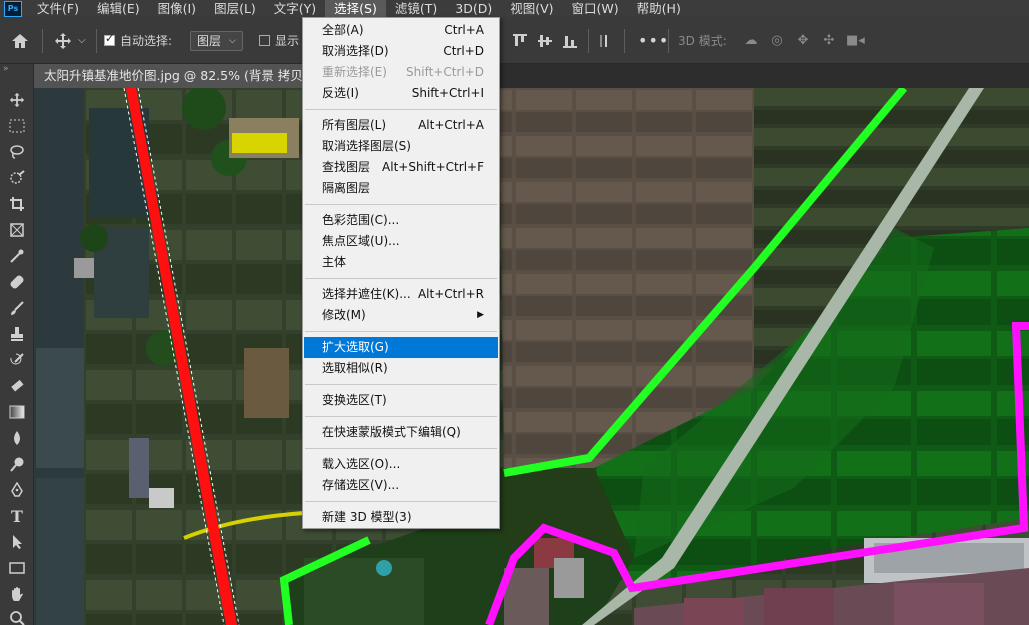  What do you see at coordinates (232, 40) in the screenshot?
I see `chevron-down-icon: ⌵` at bounding box center [232, 40].